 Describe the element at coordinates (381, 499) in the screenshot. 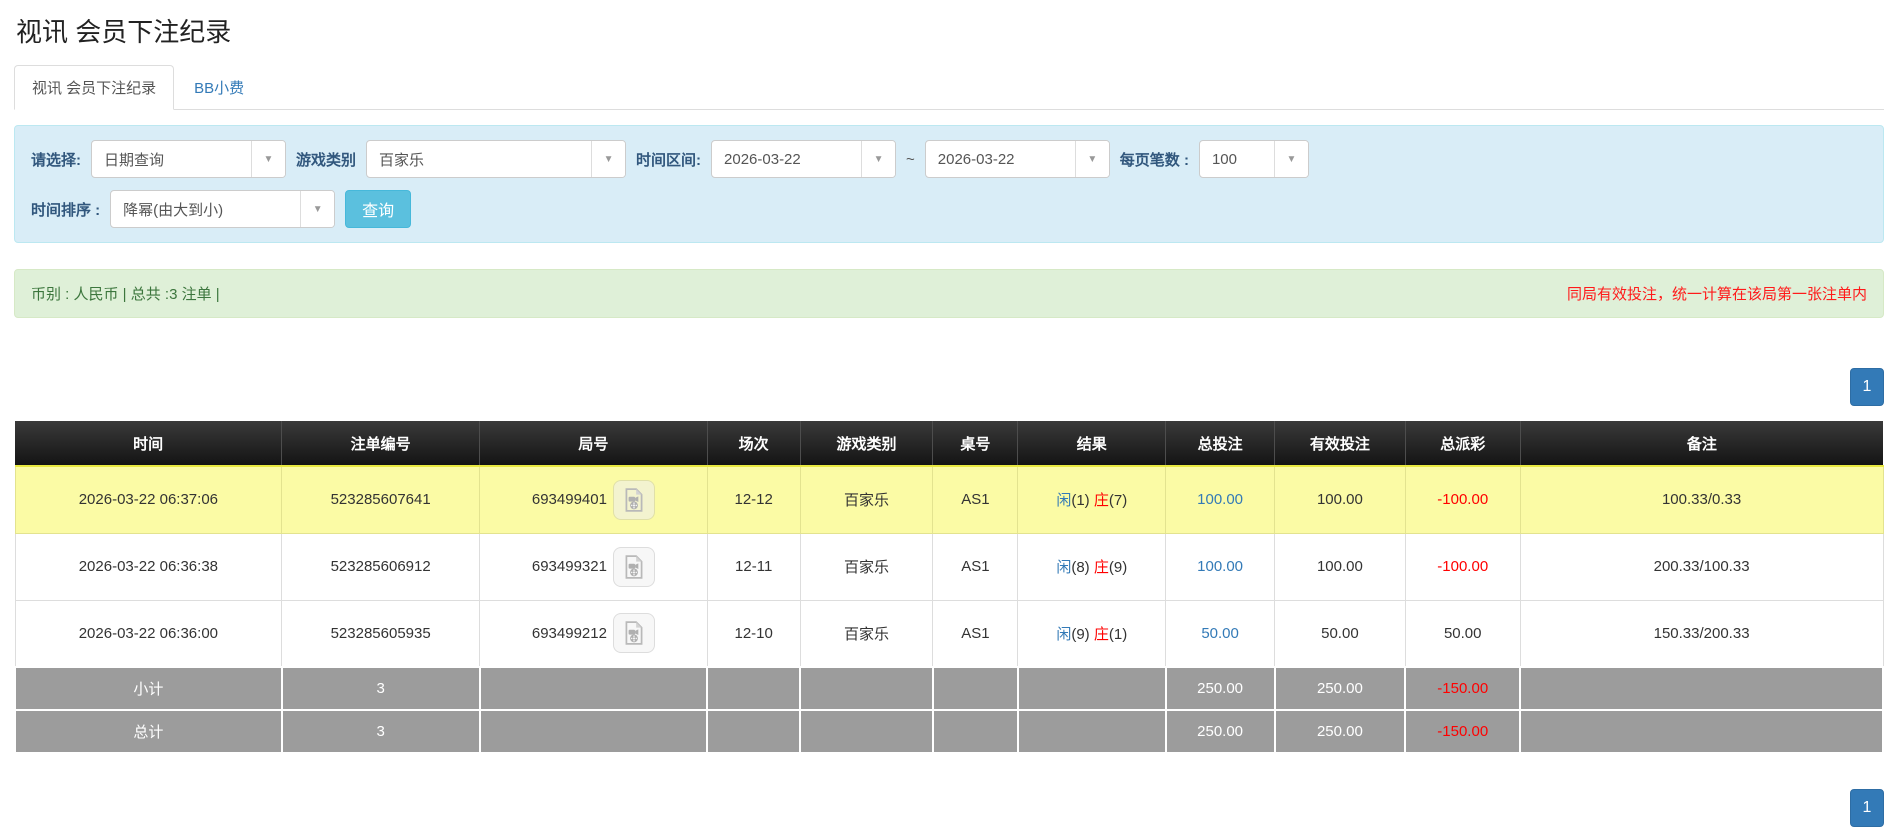

I see `cell-bet-id: 523285607641` at that location.